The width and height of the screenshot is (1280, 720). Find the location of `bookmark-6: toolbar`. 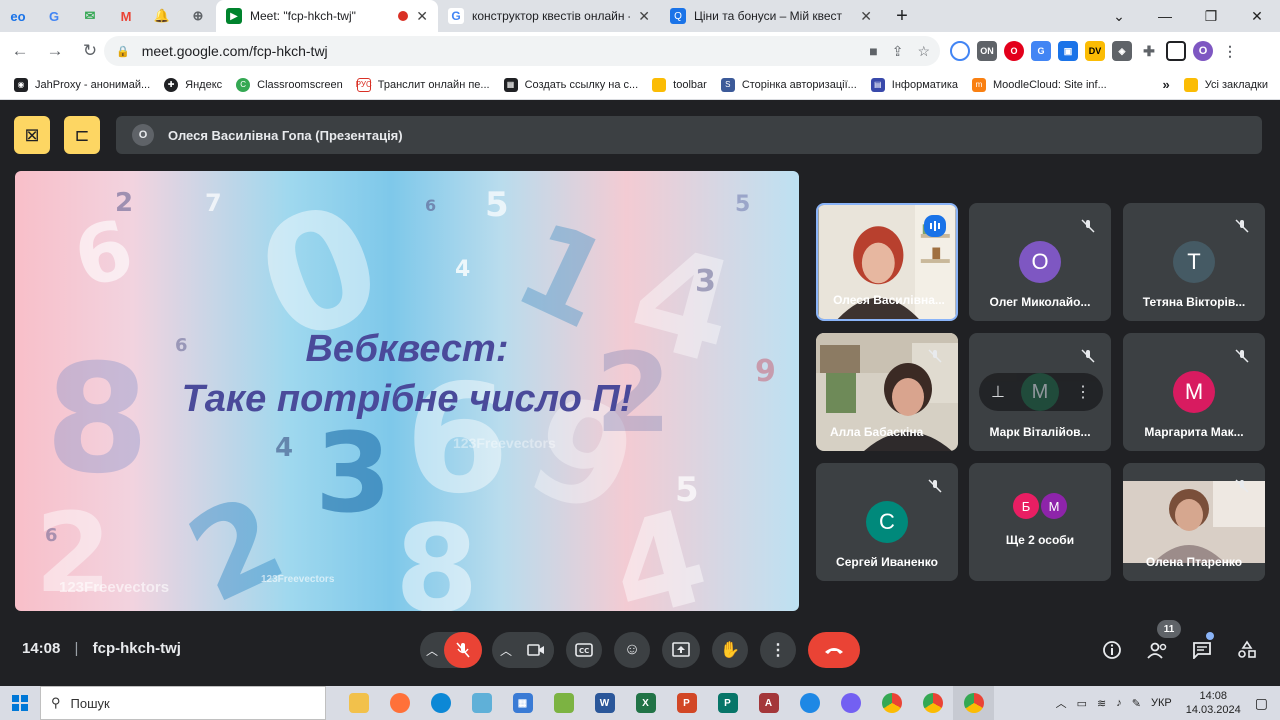

bookmark-6: toolbar is located at coordinates (679, 84).